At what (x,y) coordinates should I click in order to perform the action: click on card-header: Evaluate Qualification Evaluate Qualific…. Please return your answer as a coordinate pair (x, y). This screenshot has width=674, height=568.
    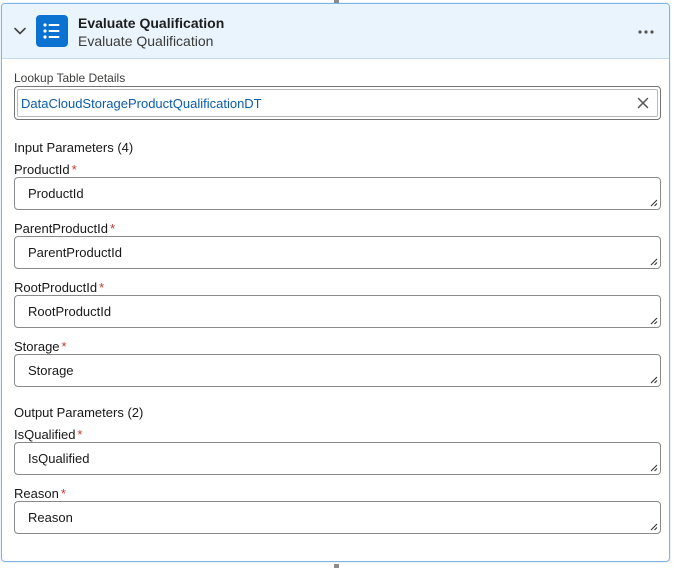
    Looking at the image, I should click on (335, 31).